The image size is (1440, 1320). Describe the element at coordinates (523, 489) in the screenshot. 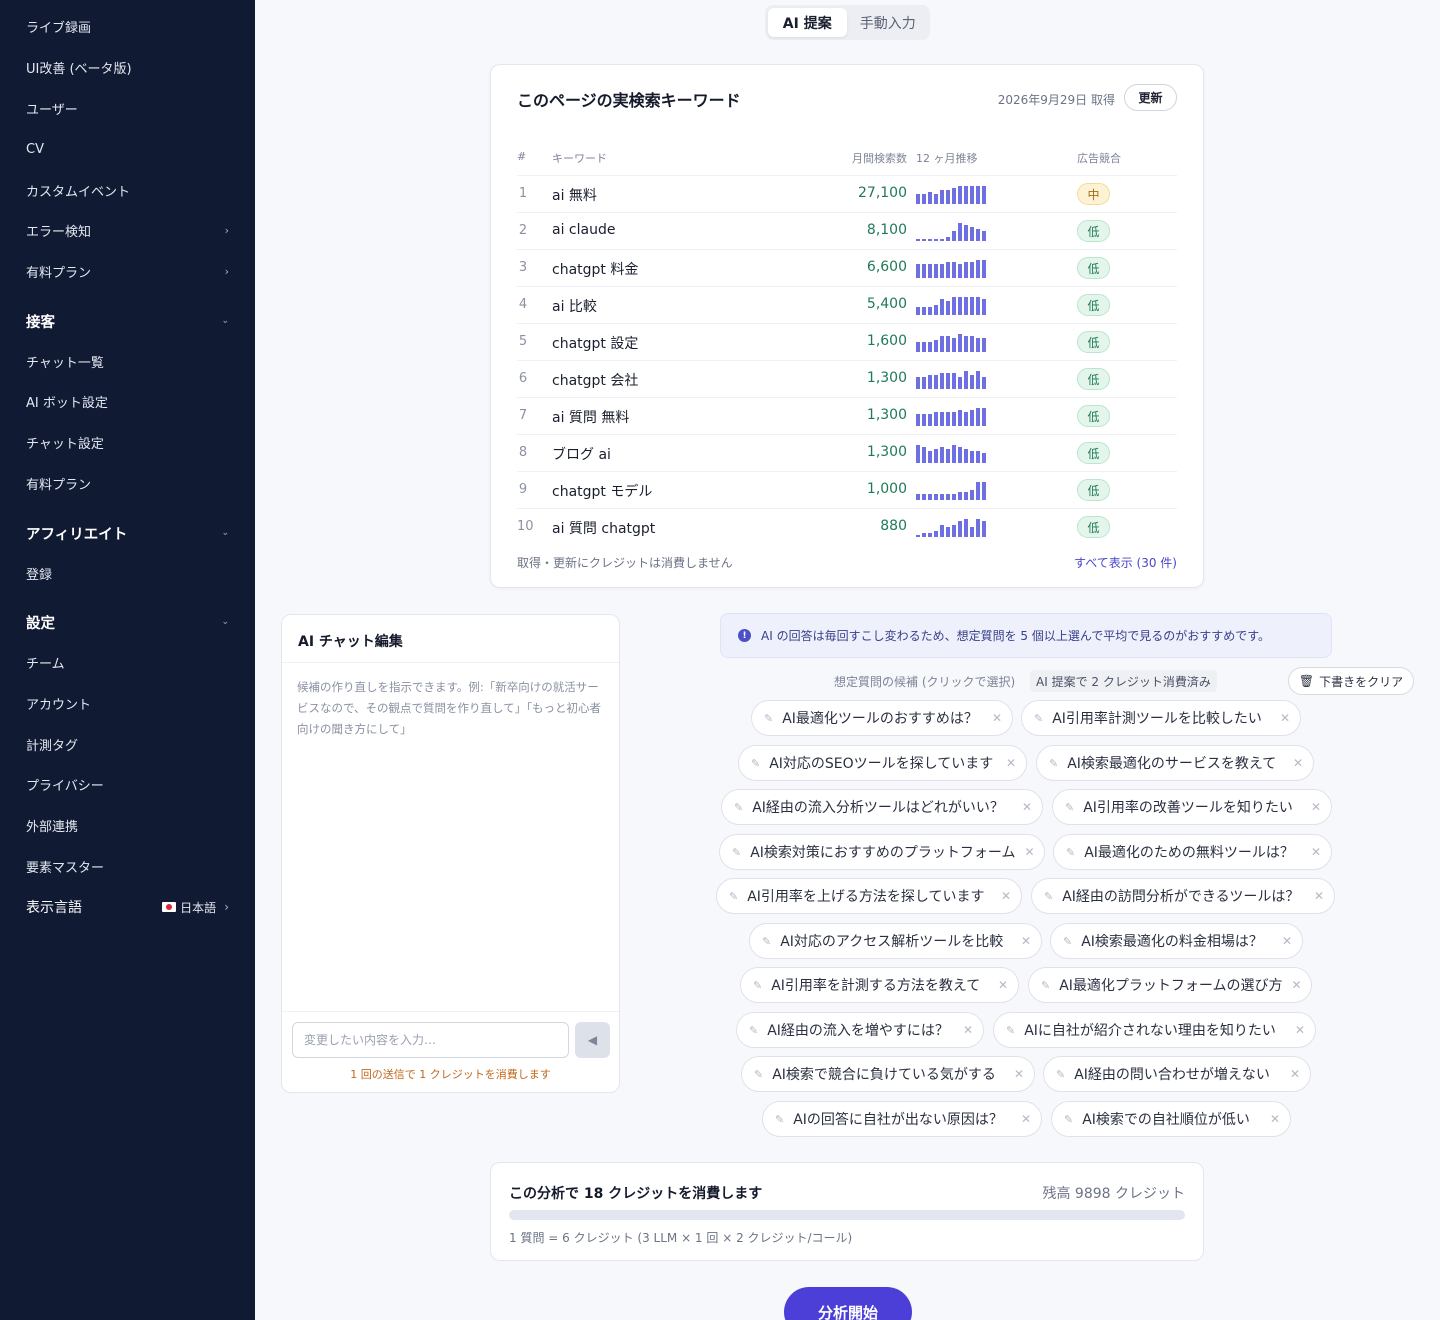

I see `row-number: 9` at that location.